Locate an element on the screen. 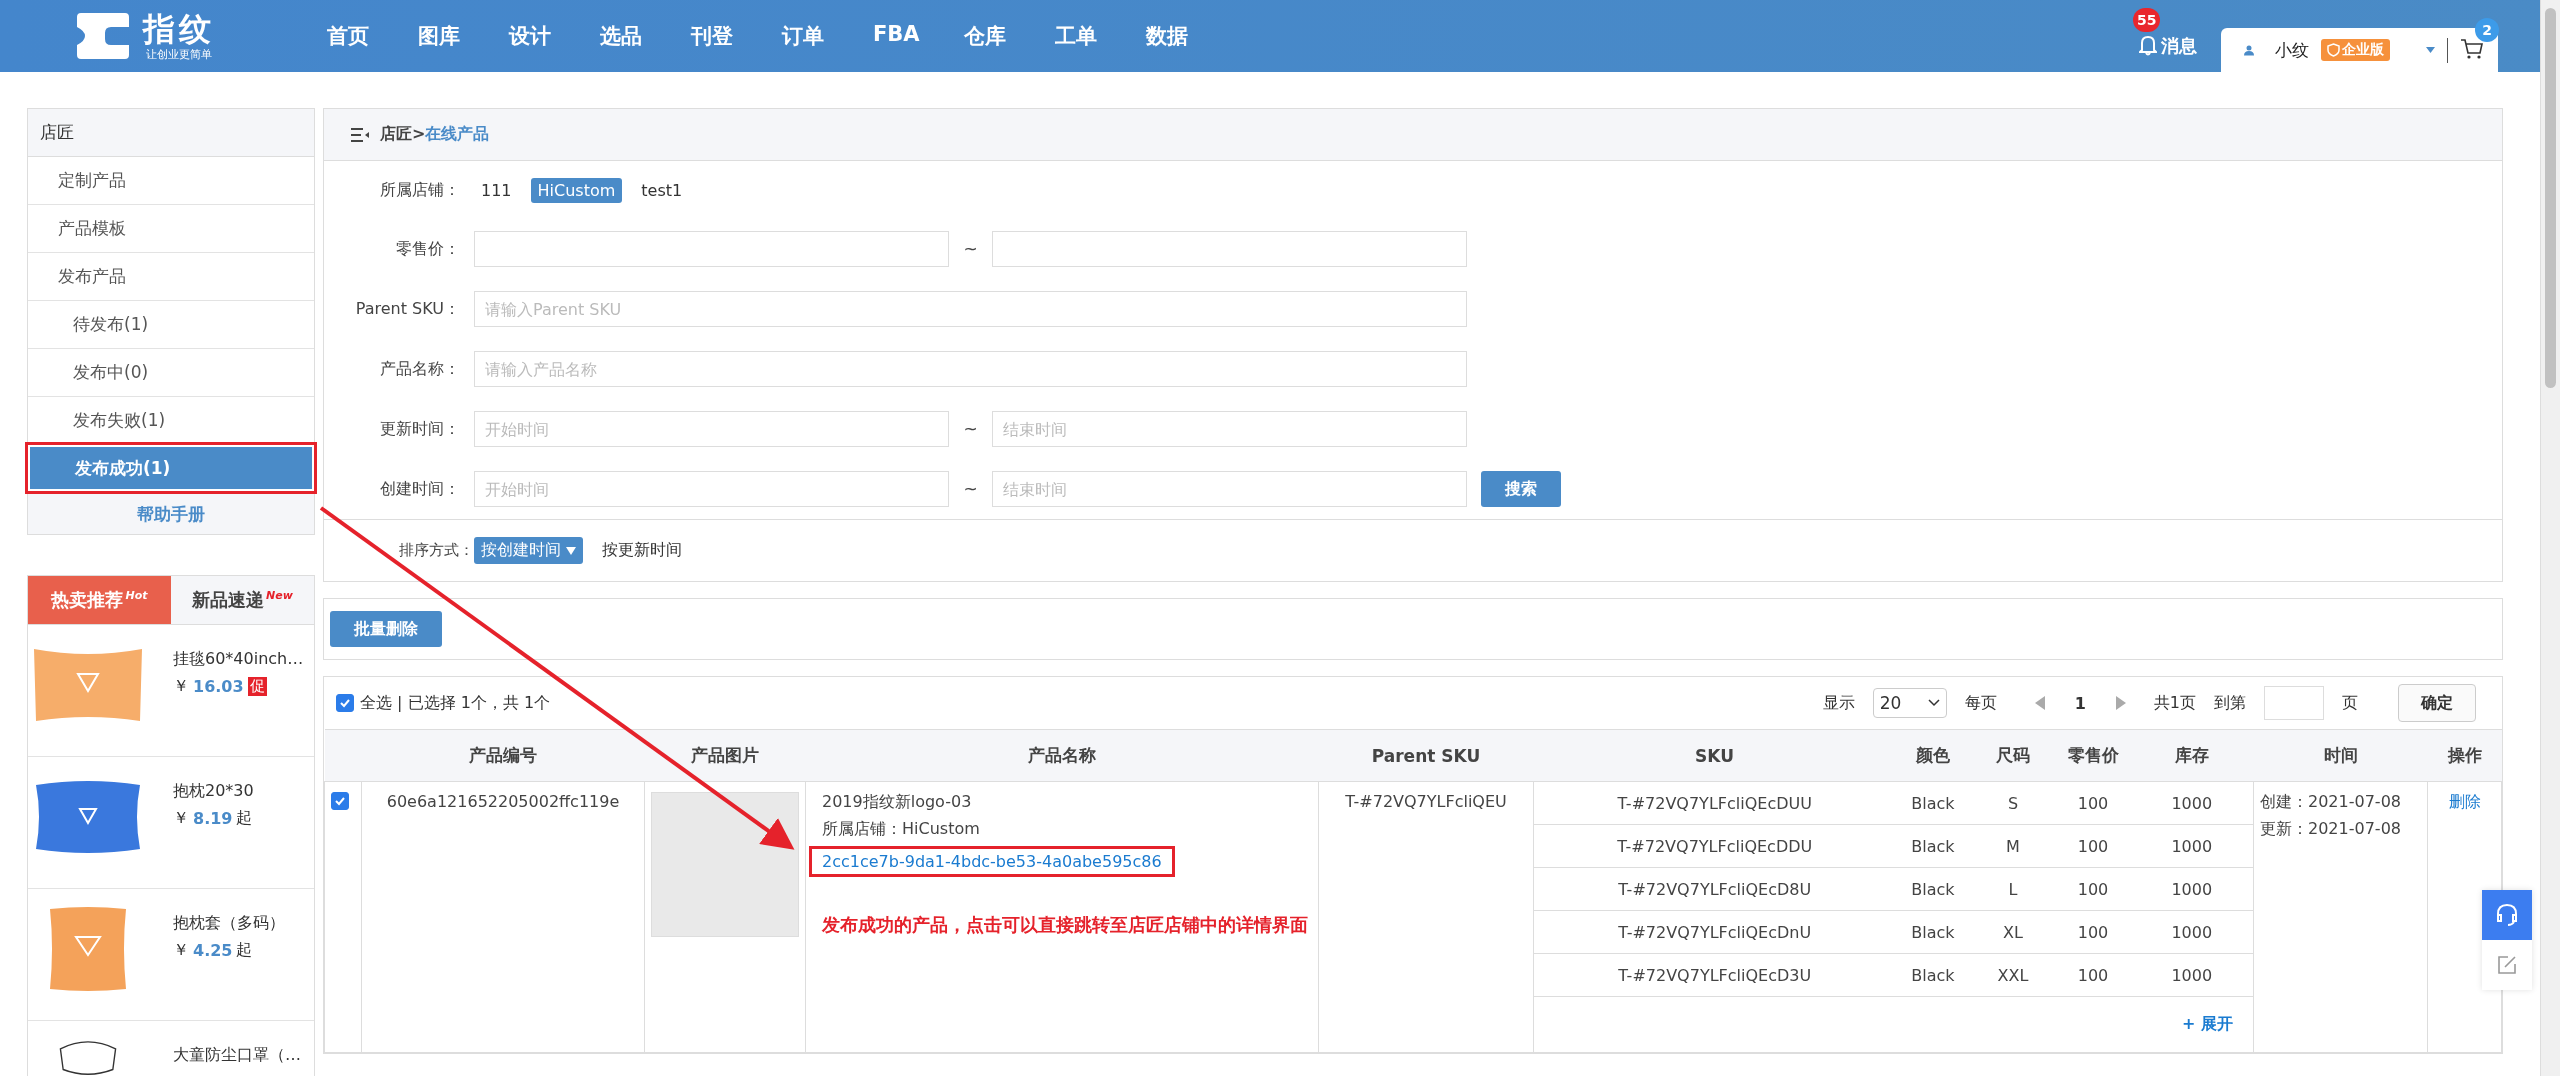 The width and height of the screenshot is (2560, 1076). table-cell: T-#72VQ7YLFcliQEcDDU is located at coordinates (1715, 846).